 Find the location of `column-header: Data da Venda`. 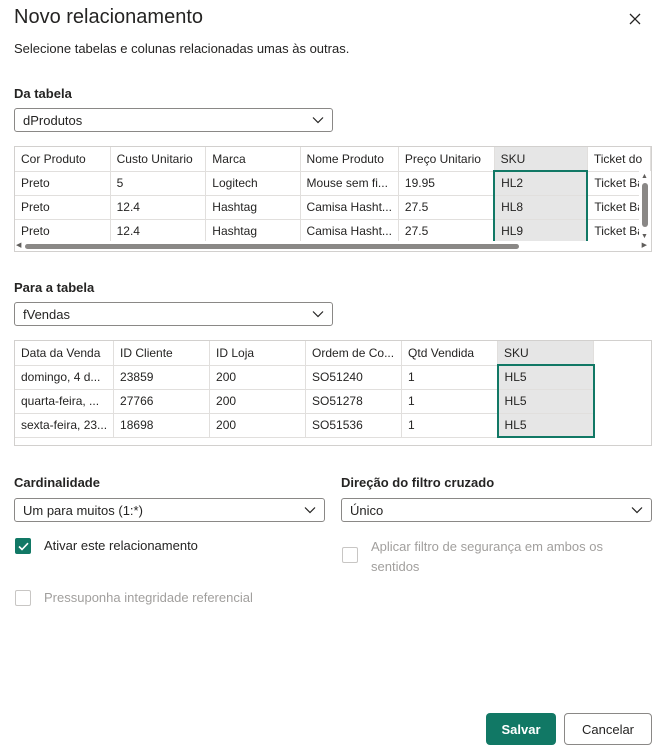

column-header: Data da Venda is located at coordinates (65, 353).